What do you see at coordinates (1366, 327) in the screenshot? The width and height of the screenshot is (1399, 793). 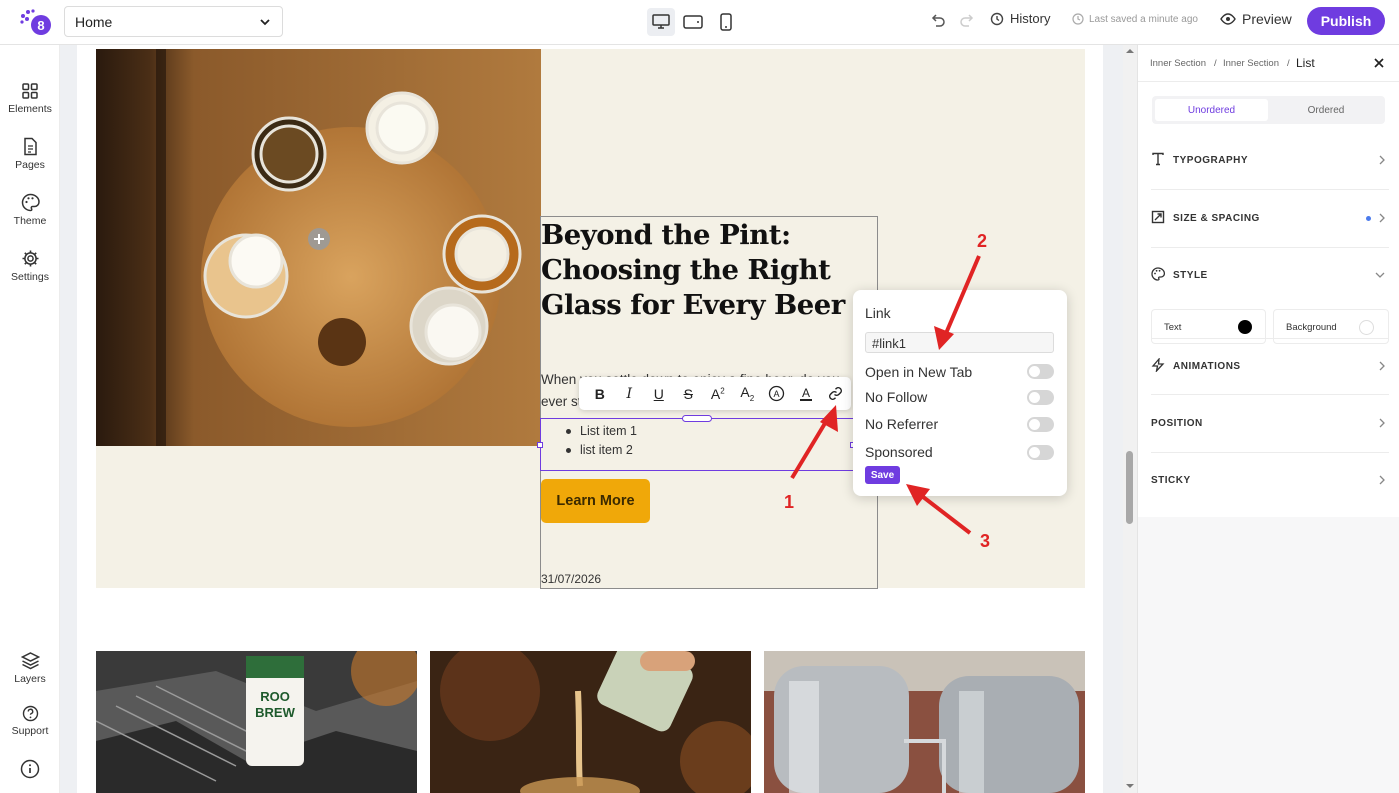 I see `background-color-swatch` at bounding box center [1366, 327].